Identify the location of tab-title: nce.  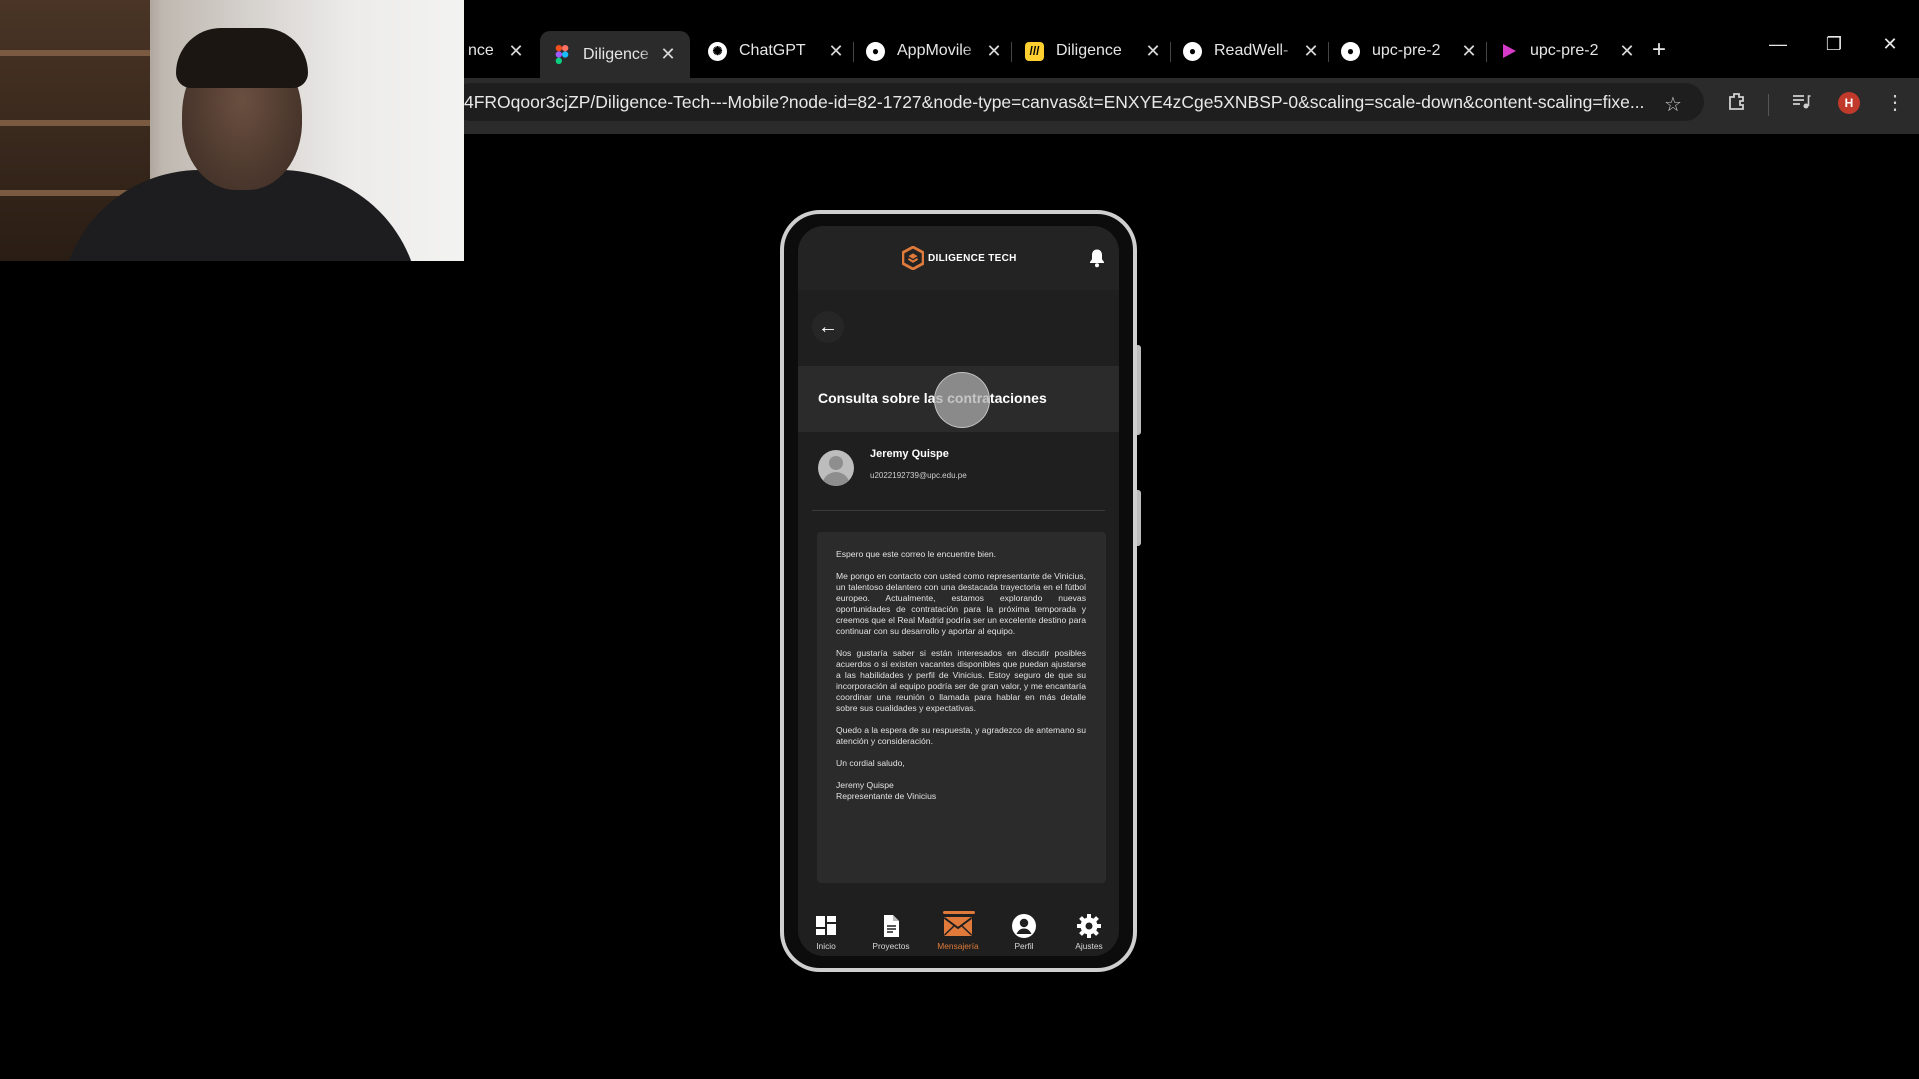
(481, 50).